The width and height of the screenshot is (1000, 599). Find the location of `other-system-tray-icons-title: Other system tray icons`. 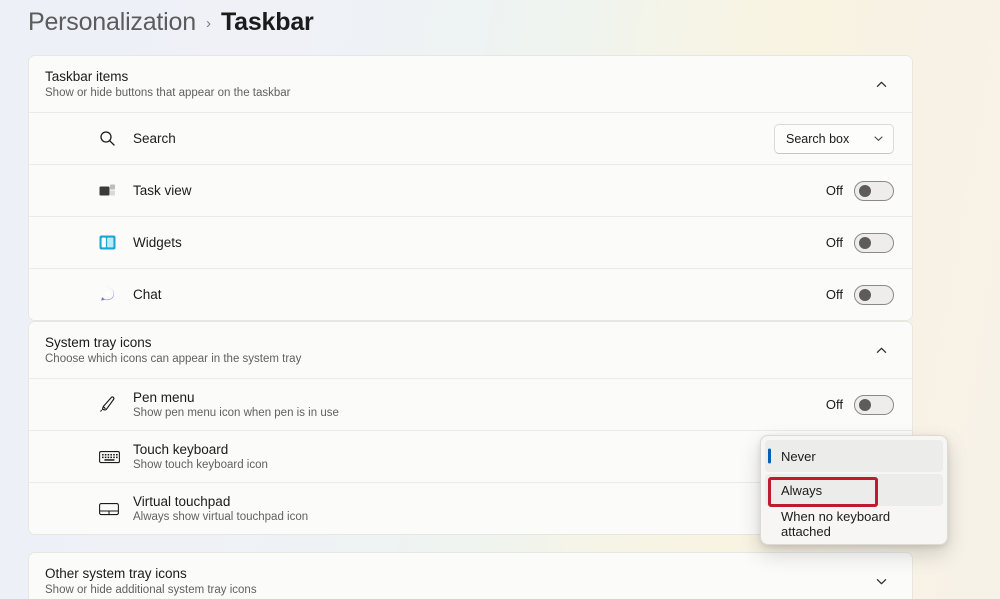

other-system-tray-icons-title: Other system tray icons is located at coordinates (116, 573).